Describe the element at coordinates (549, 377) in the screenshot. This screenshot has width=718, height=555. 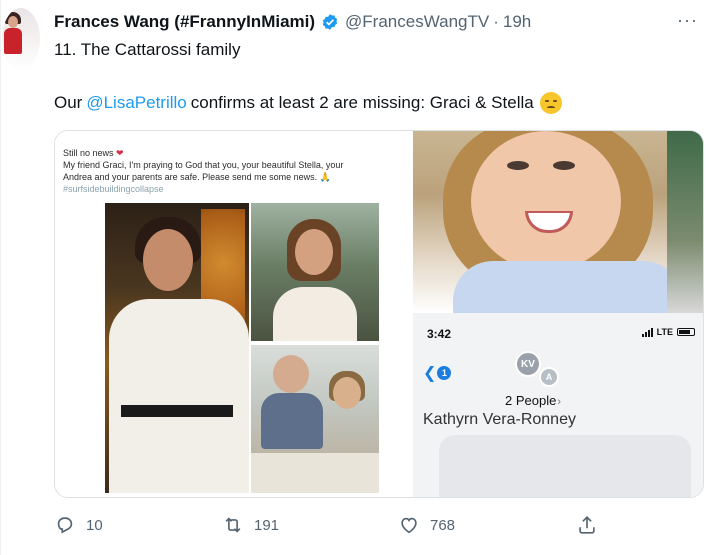
I see `contact-avatar-a: A` at that location.